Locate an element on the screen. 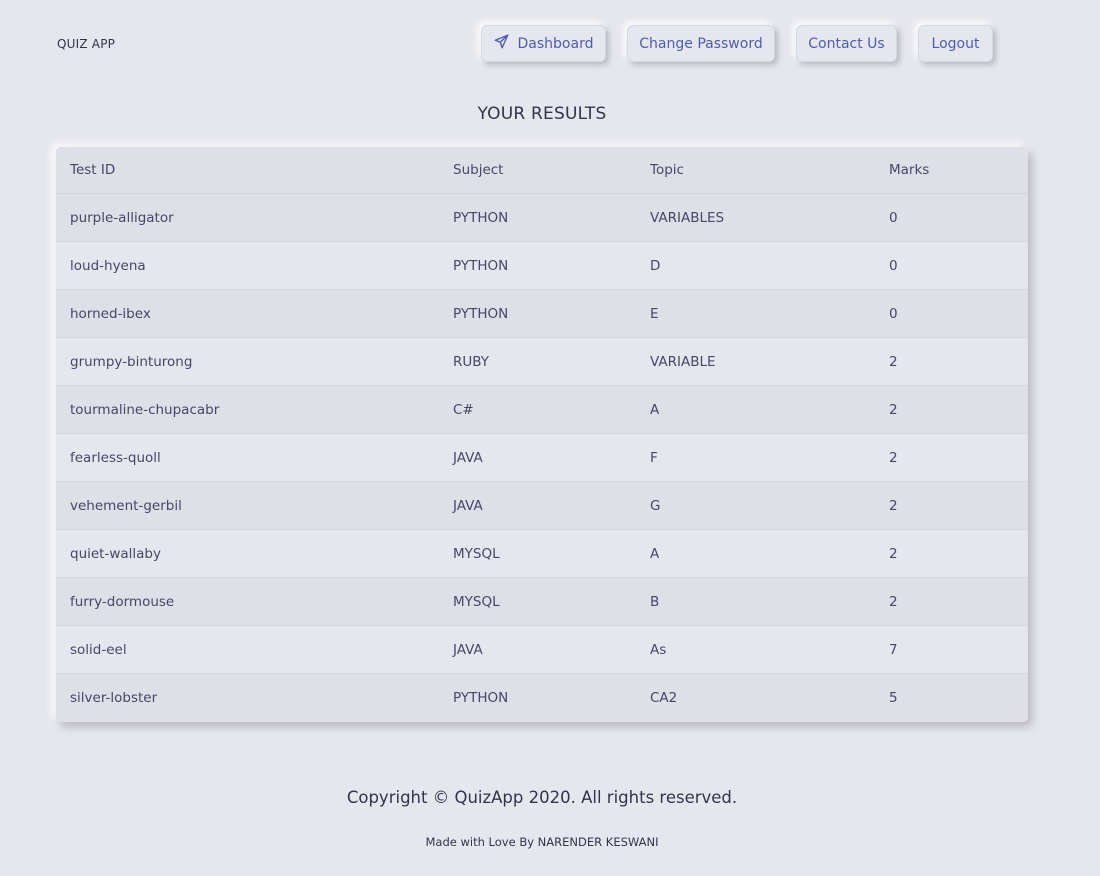 The width and height of the screenshot is (1100, 876). table-row: furry-dormouse MYSQL B 2 is located at coordinates (542, 602).